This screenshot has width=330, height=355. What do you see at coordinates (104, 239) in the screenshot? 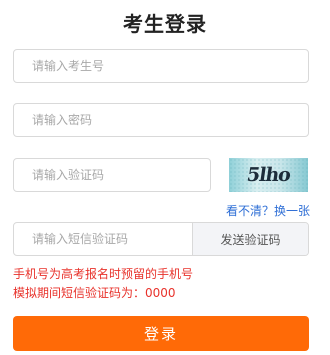
I see `sms-code-input` at bounding box center [104, 239].